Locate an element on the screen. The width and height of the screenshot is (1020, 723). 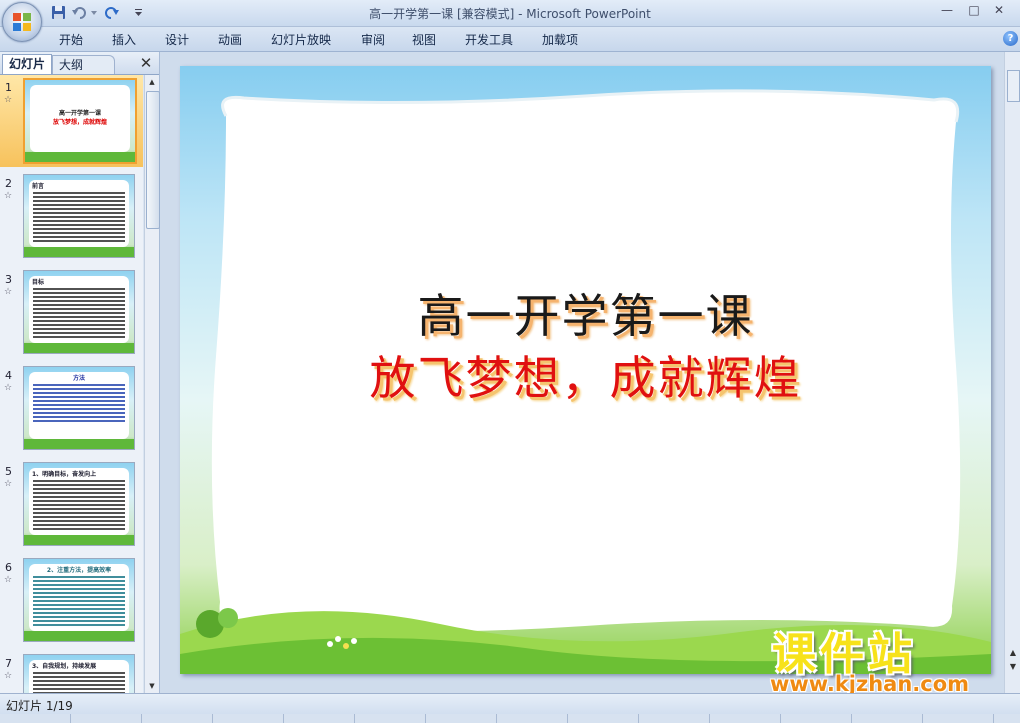
tab-animations: 动画 is located at coordinates (230, 39).